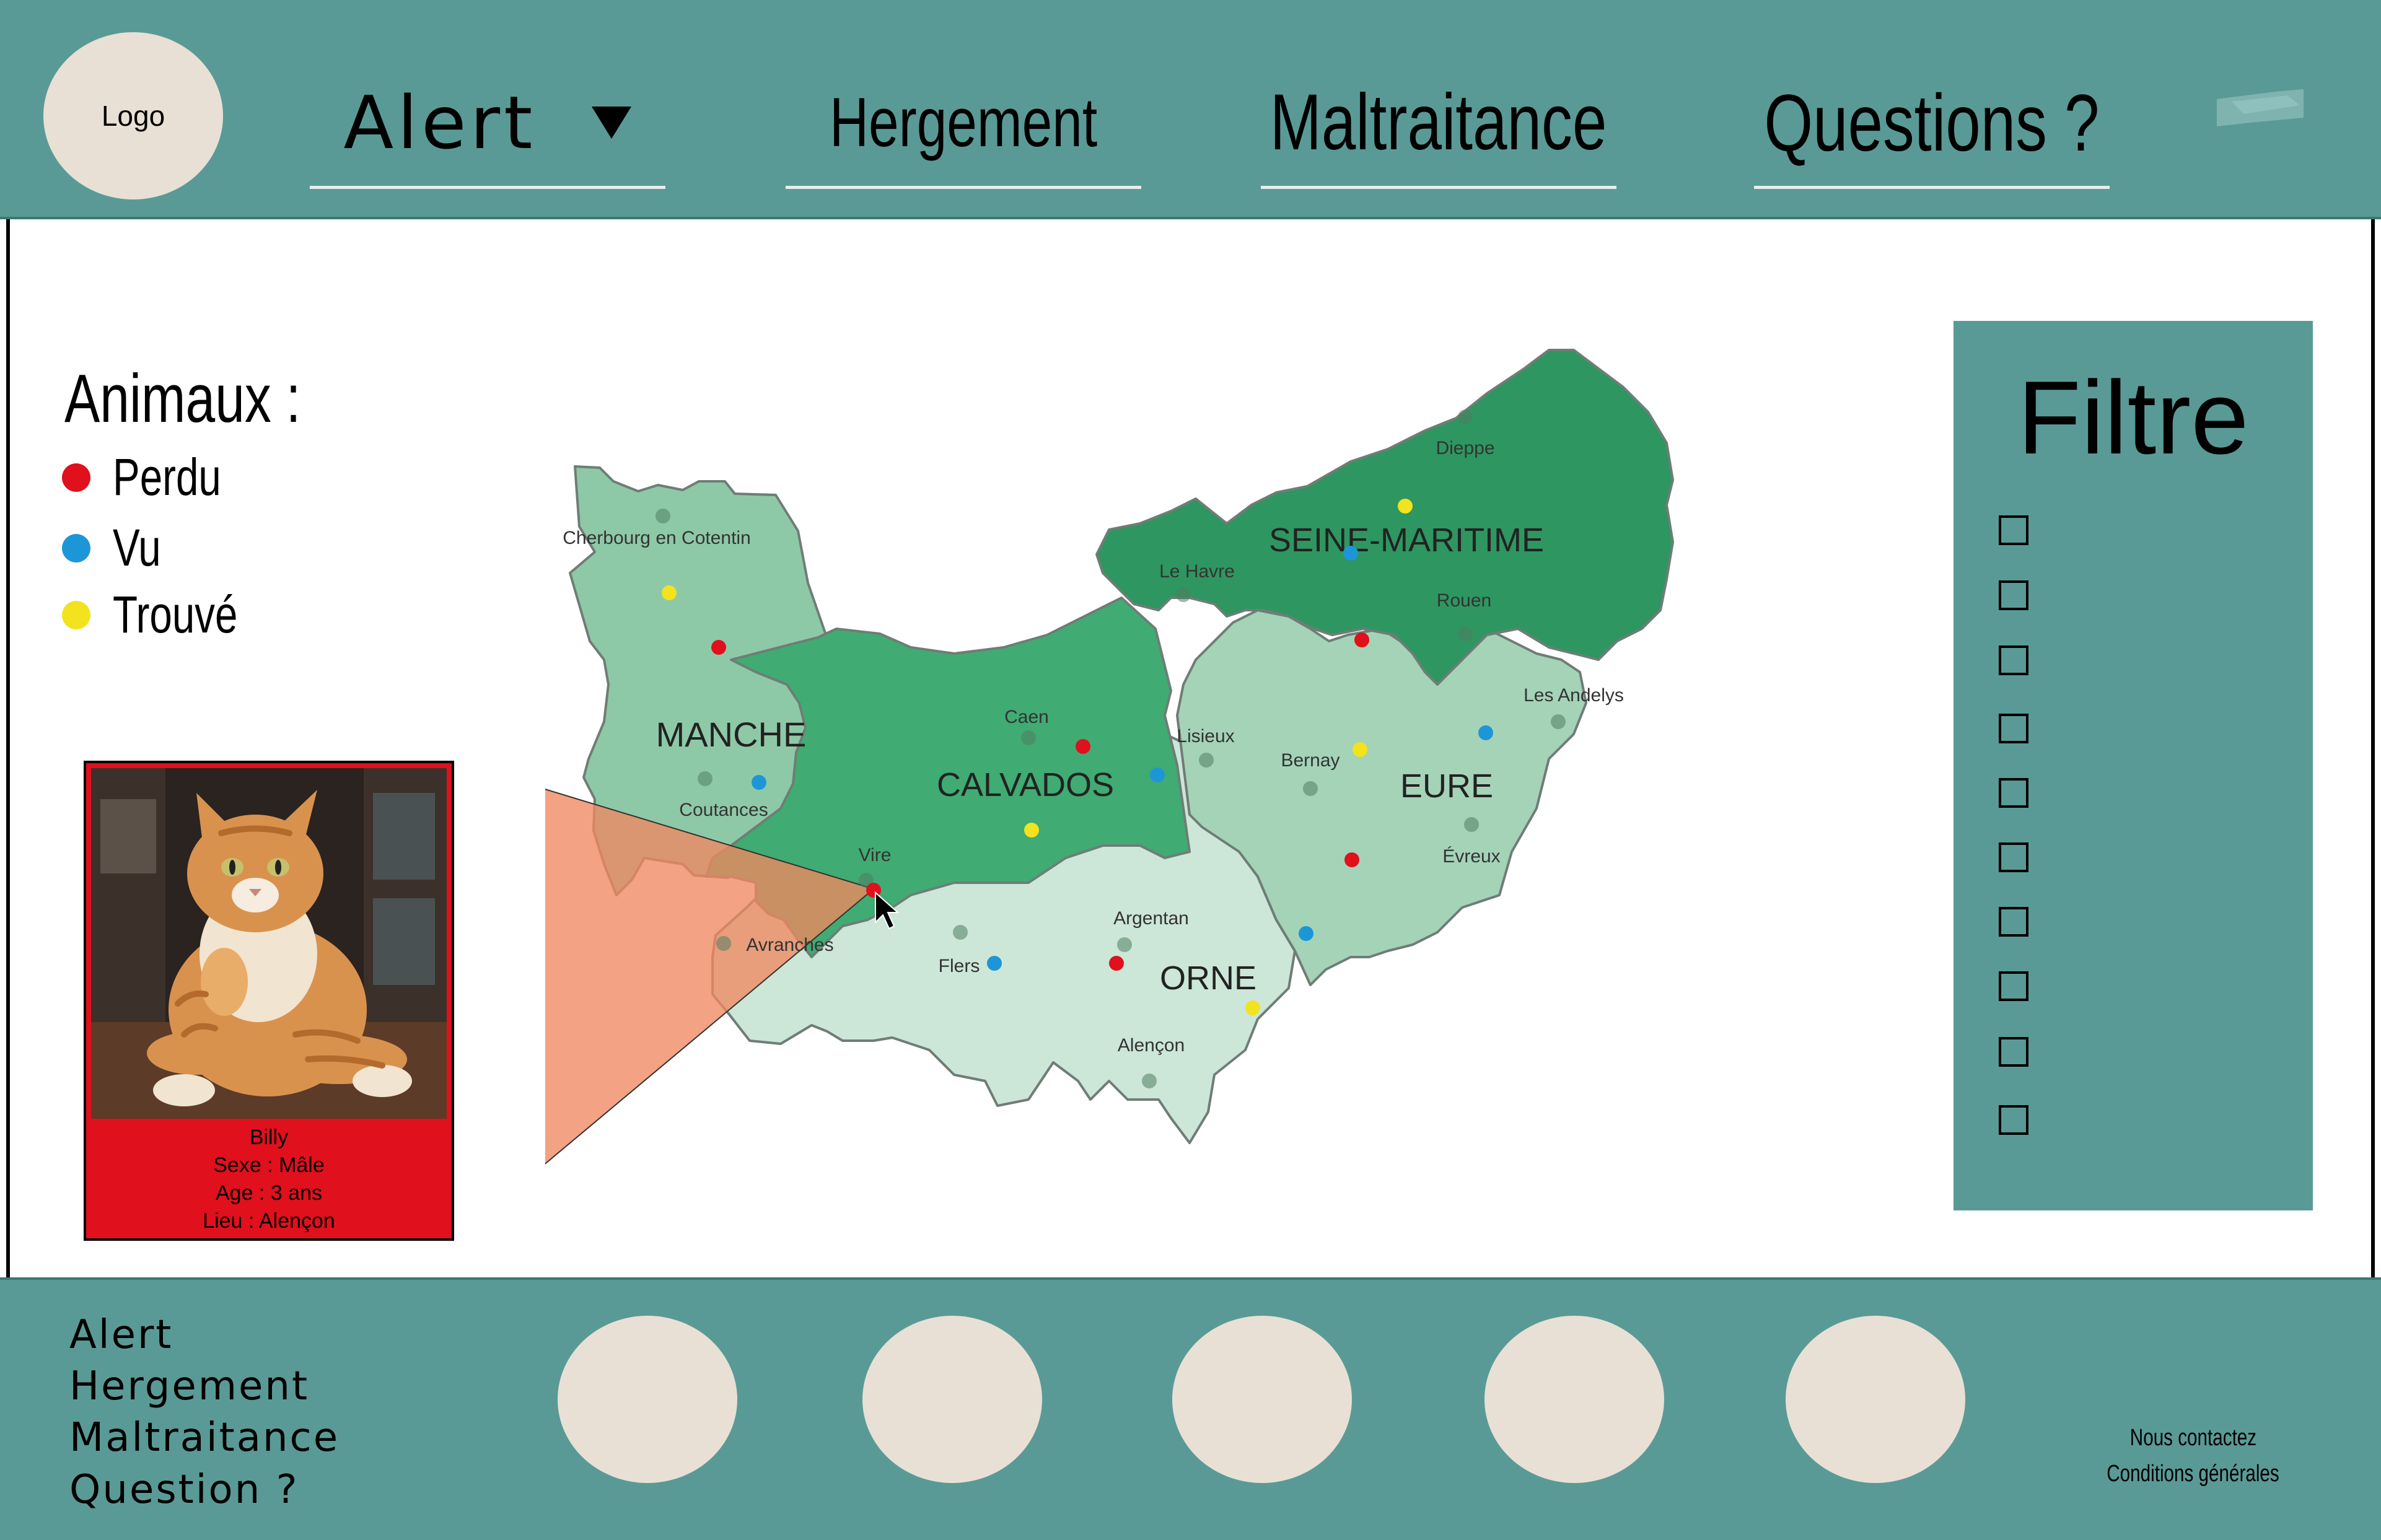  I want to click on footer-link-alert: Alert, so click(121, 1335).